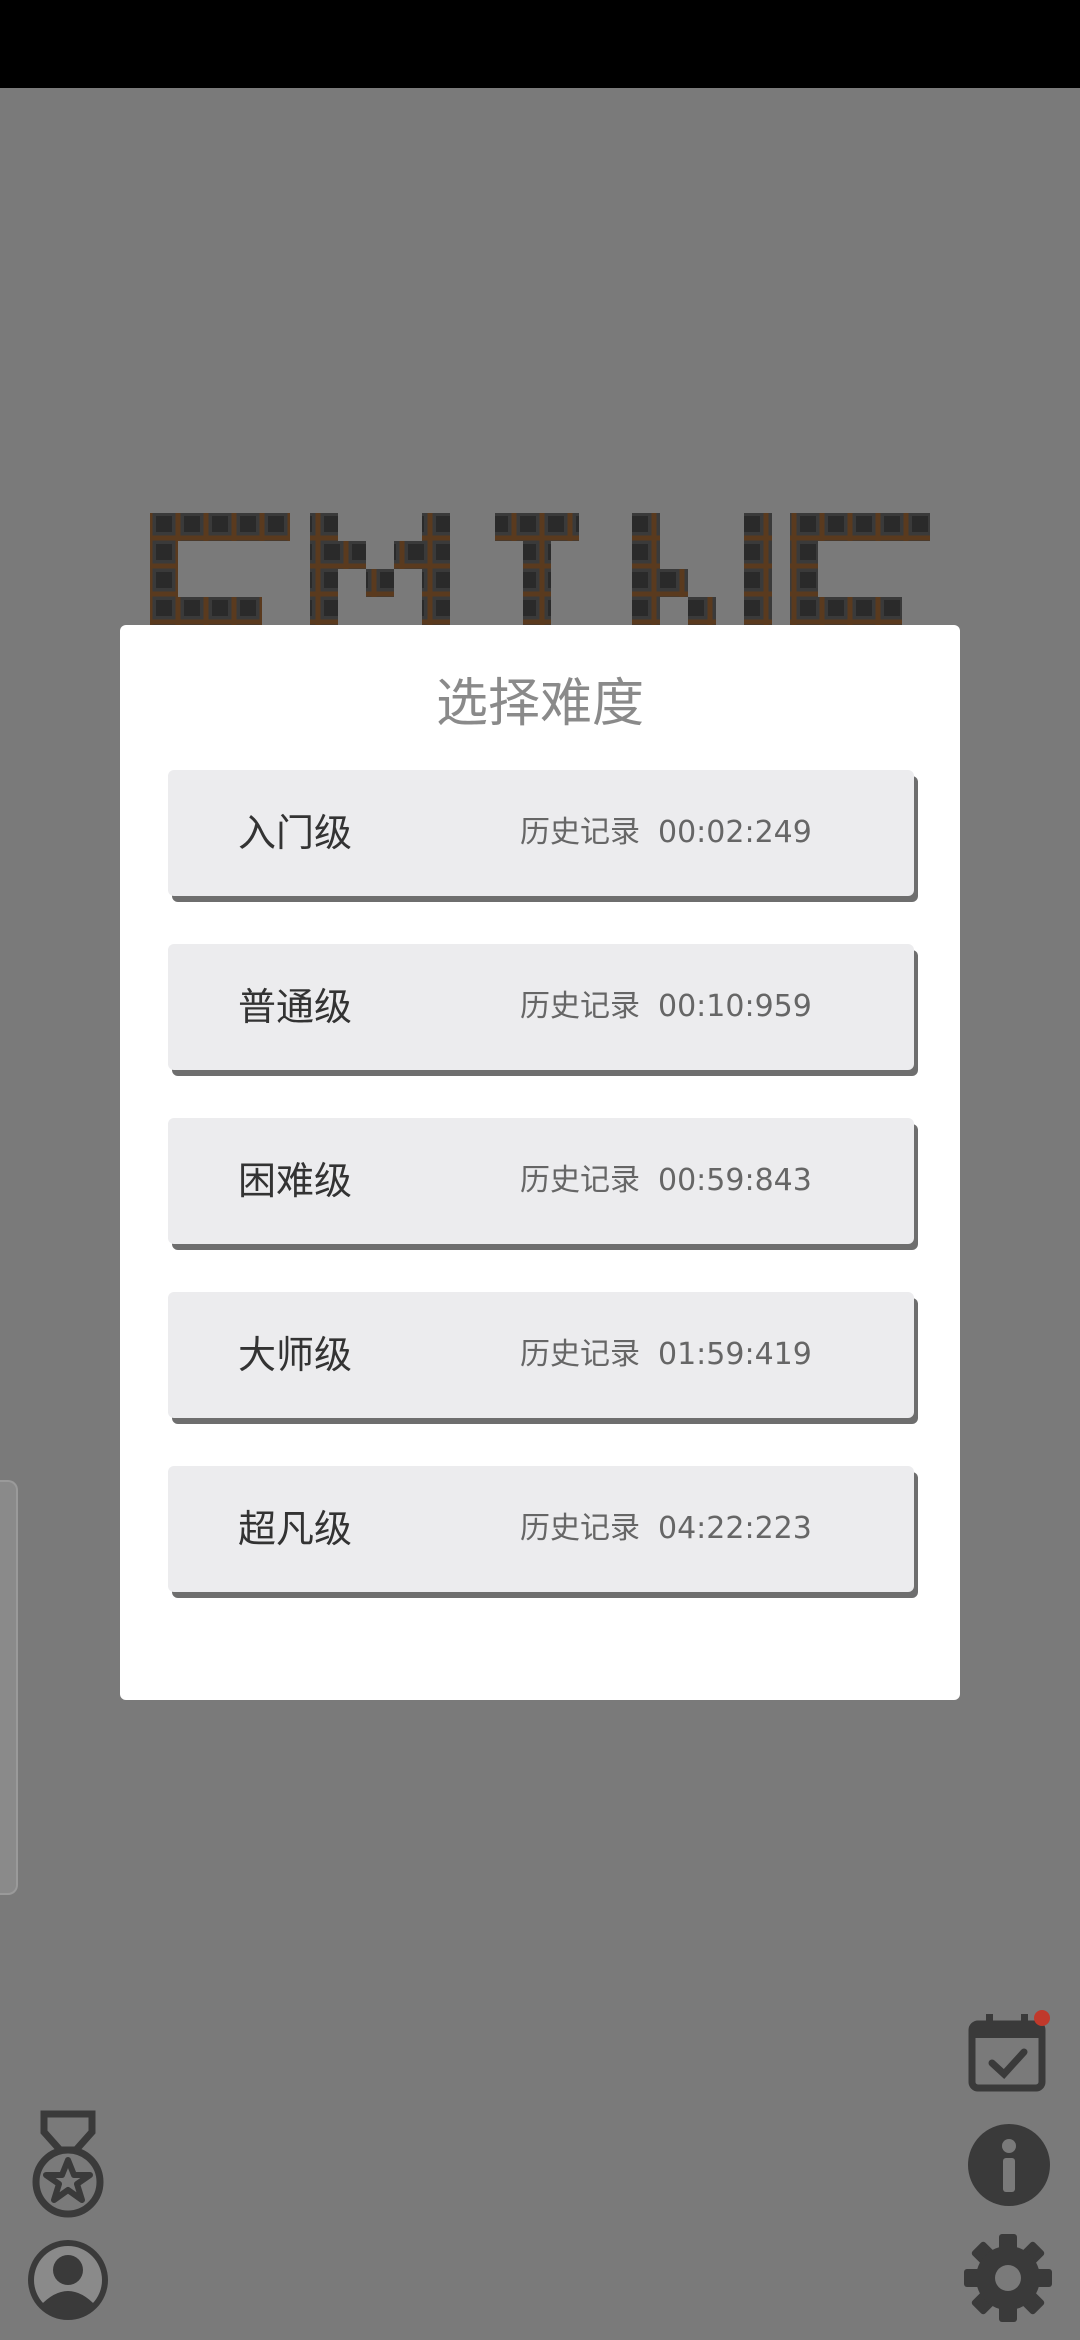 The image size is (1080, 2340). Describe the element at coordinates (735, 1006) in the screenshot. I see `record-time: 00:10:959` at that location.